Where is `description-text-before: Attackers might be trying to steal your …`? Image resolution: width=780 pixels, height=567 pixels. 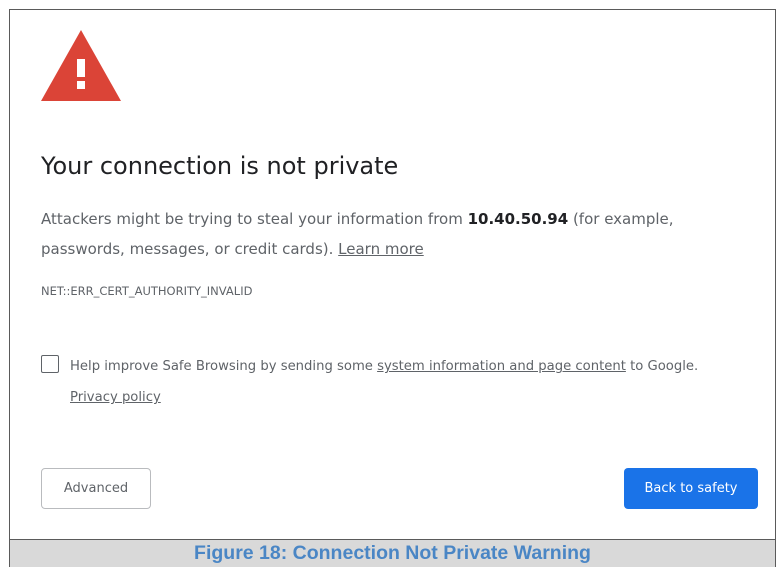
description-text-before: Attackers might be trying to steal your … is located at coordinates (254, 219).